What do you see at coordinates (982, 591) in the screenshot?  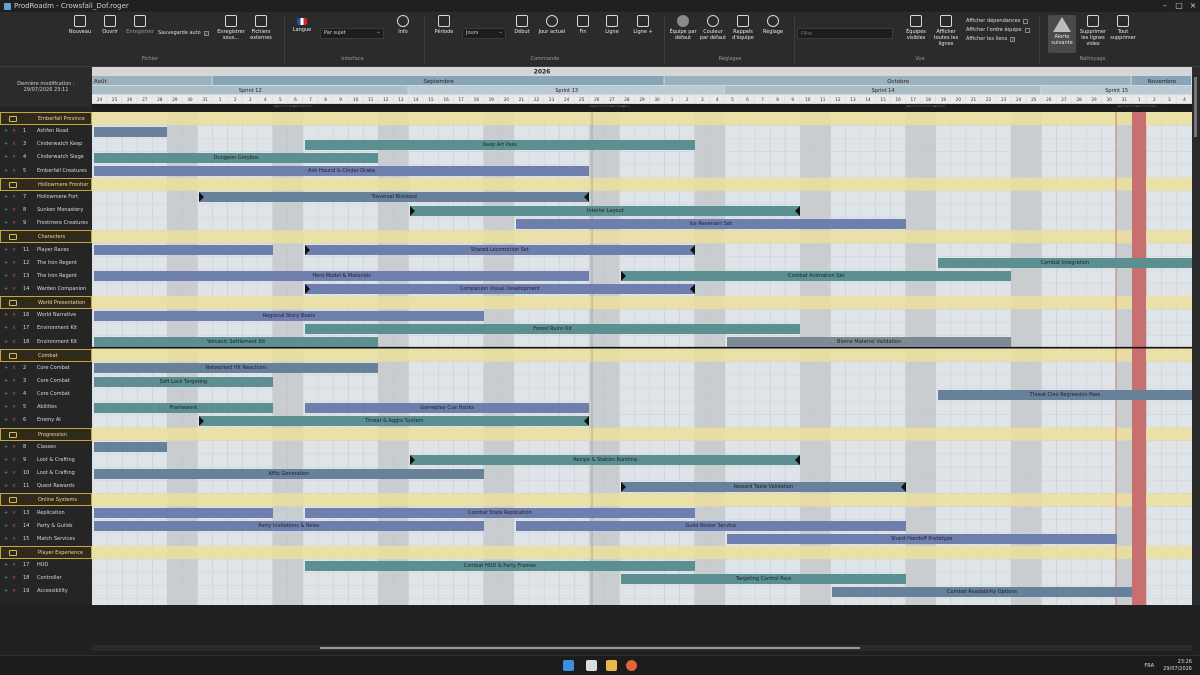 I see `task-bar: Combat Readability Options` at bounding box center [982, 591].